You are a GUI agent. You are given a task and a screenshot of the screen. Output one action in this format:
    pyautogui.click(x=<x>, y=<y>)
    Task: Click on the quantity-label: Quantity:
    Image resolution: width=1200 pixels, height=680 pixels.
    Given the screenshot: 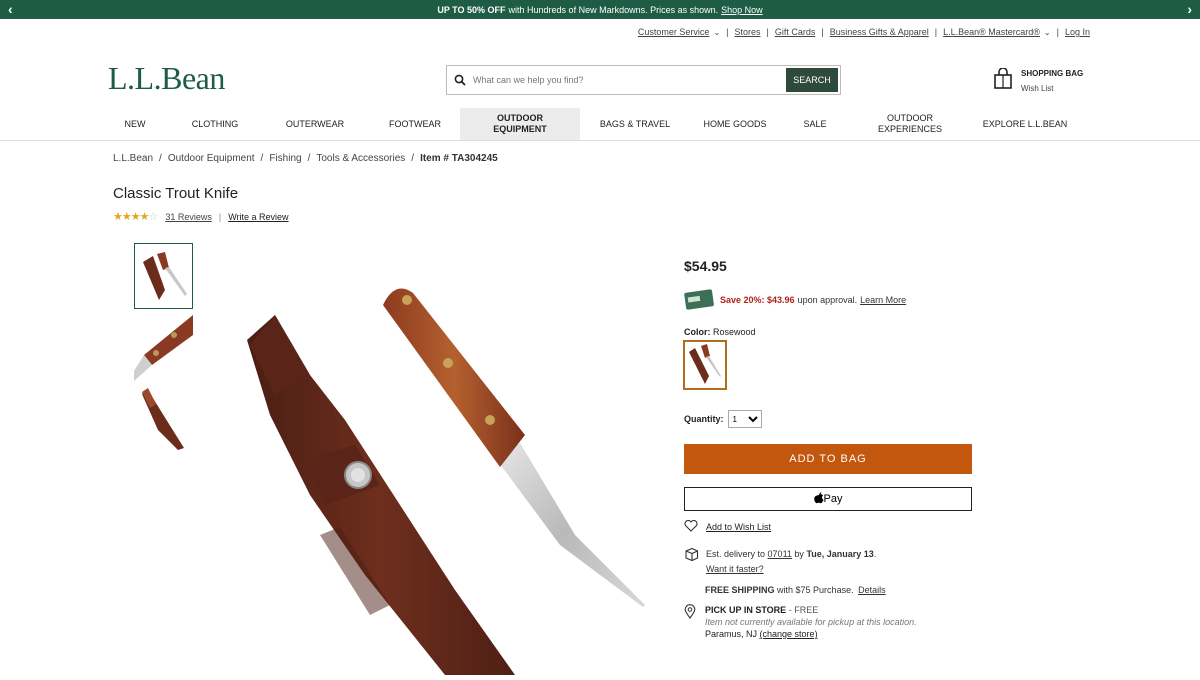 What is the action you would take?
    pyautogui.click(x=704, y=419)
    